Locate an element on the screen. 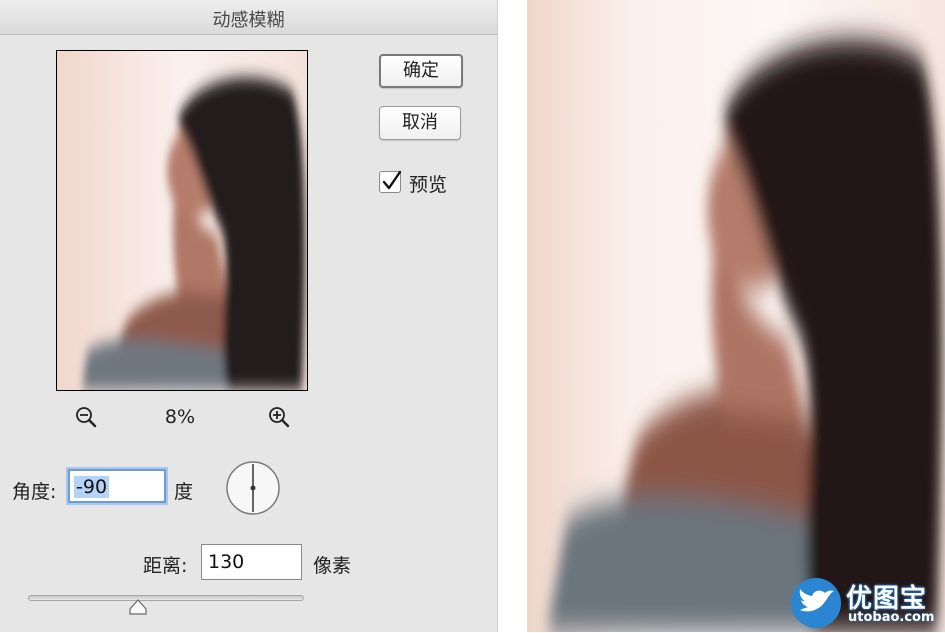 This screenshot has width=945, height=633. zoom-in-button is located at coordinates (279, 417).